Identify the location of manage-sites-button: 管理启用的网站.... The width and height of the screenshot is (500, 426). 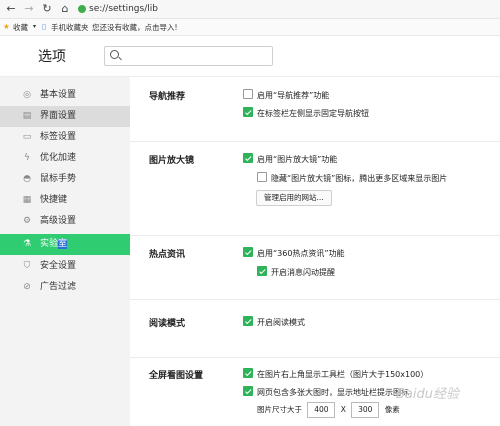
(294, 198).